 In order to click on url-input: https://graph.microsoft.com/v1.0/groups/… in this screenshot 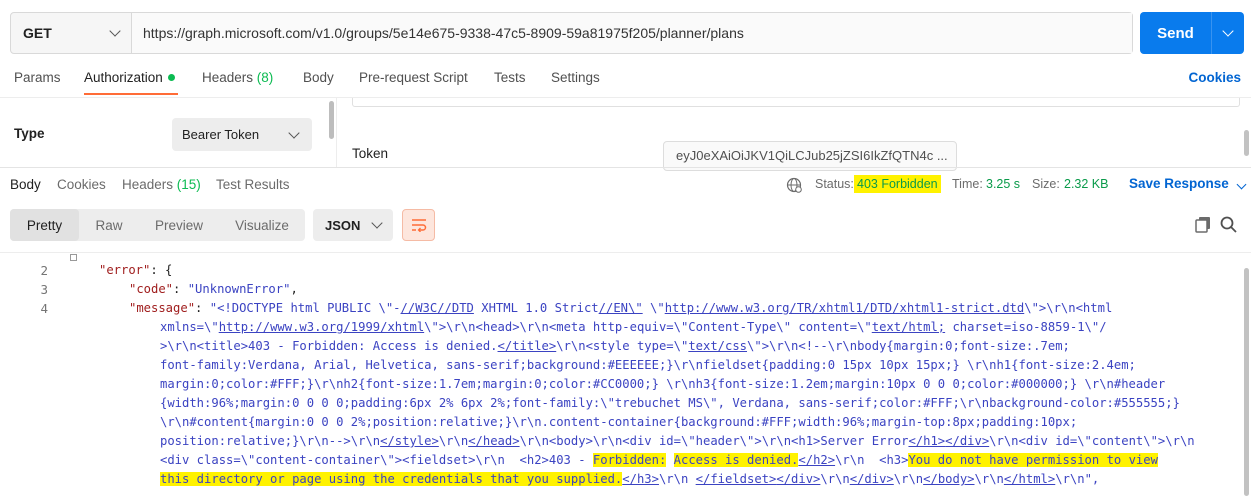, I will do `click(632, 33)`.